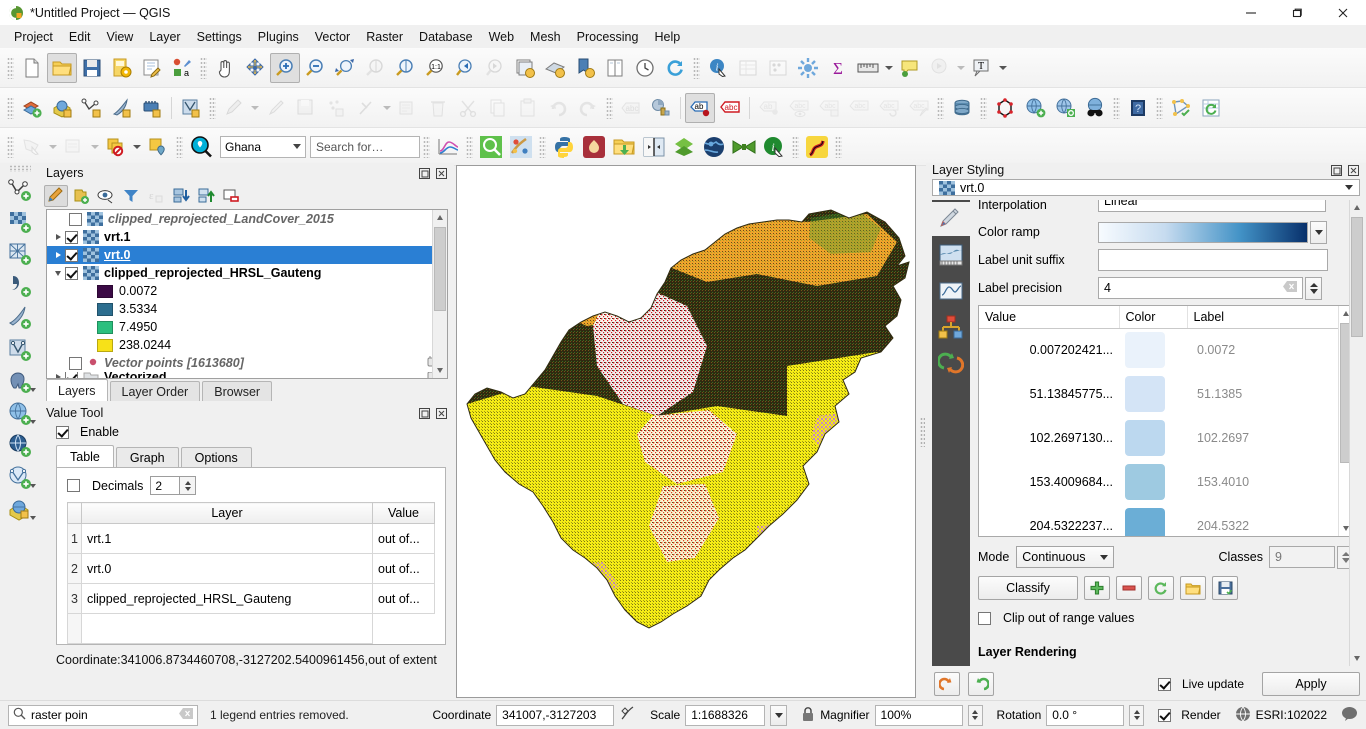 The height and width of the screenshot is (729, 1366). Describe the element at coordinates (491, 147) in the screenshot. I see `value-tool-icon` at that location.